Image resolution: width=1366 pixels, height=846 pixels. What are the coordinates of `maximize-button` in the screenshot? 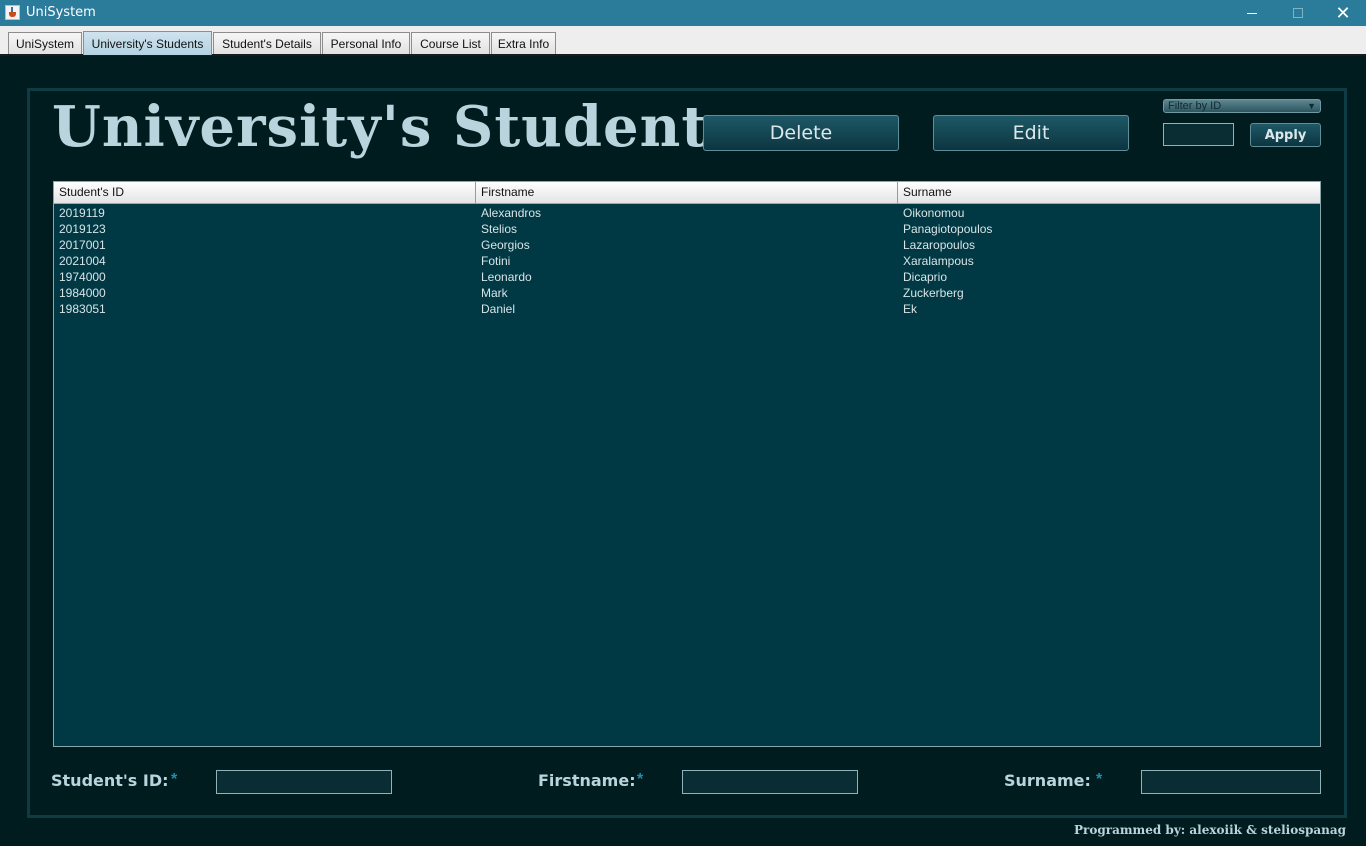 It's located at (1298, 13).